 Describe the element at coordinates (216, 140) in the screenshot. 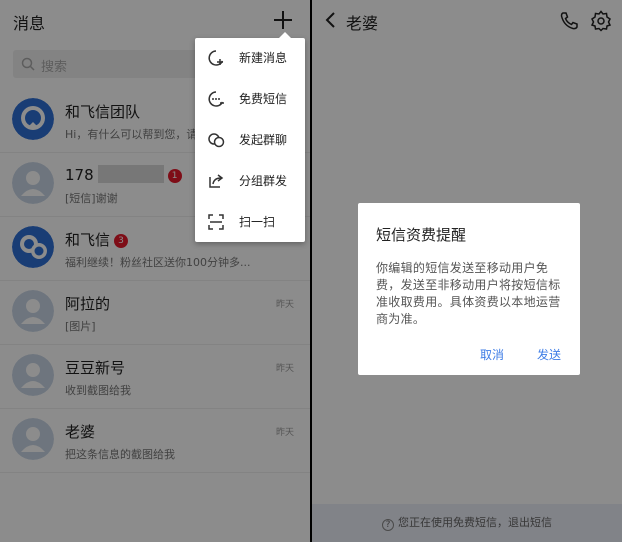

I see `group-chat-icon` at that location.